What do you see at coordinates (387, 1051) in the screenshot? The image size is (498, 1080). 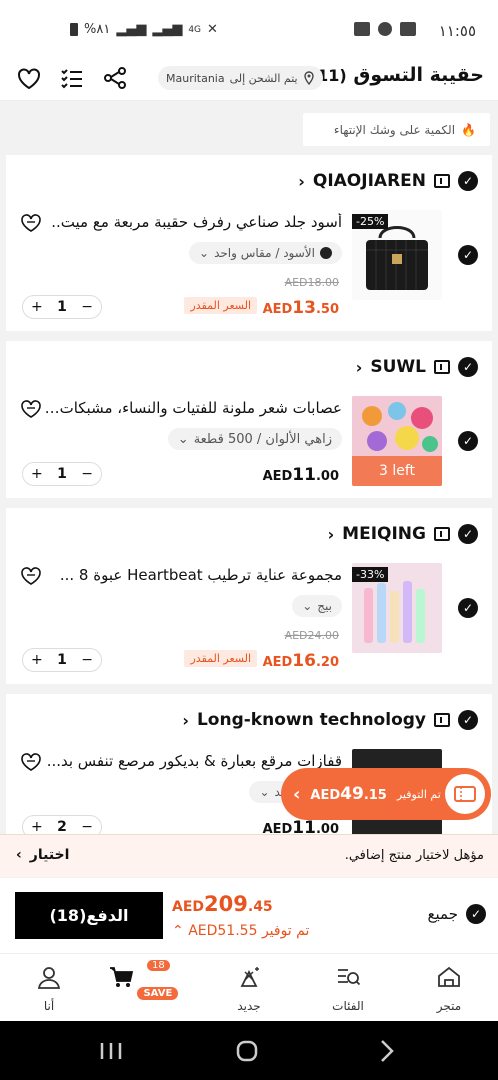 I see `back-icon` at bounding box center [387, 1051].